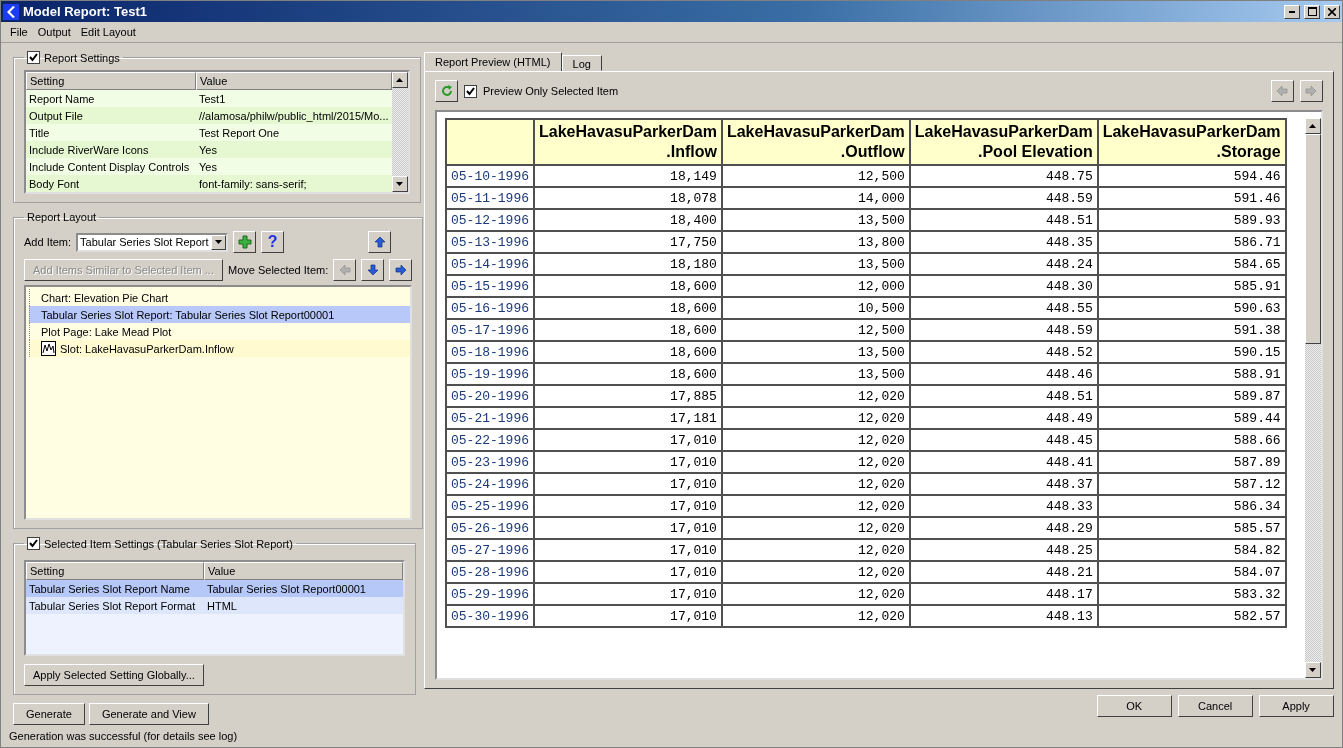  Describe the element at coordinates (1003, 506) in the screenshot. I see `table-cell: 448.33` at that location.